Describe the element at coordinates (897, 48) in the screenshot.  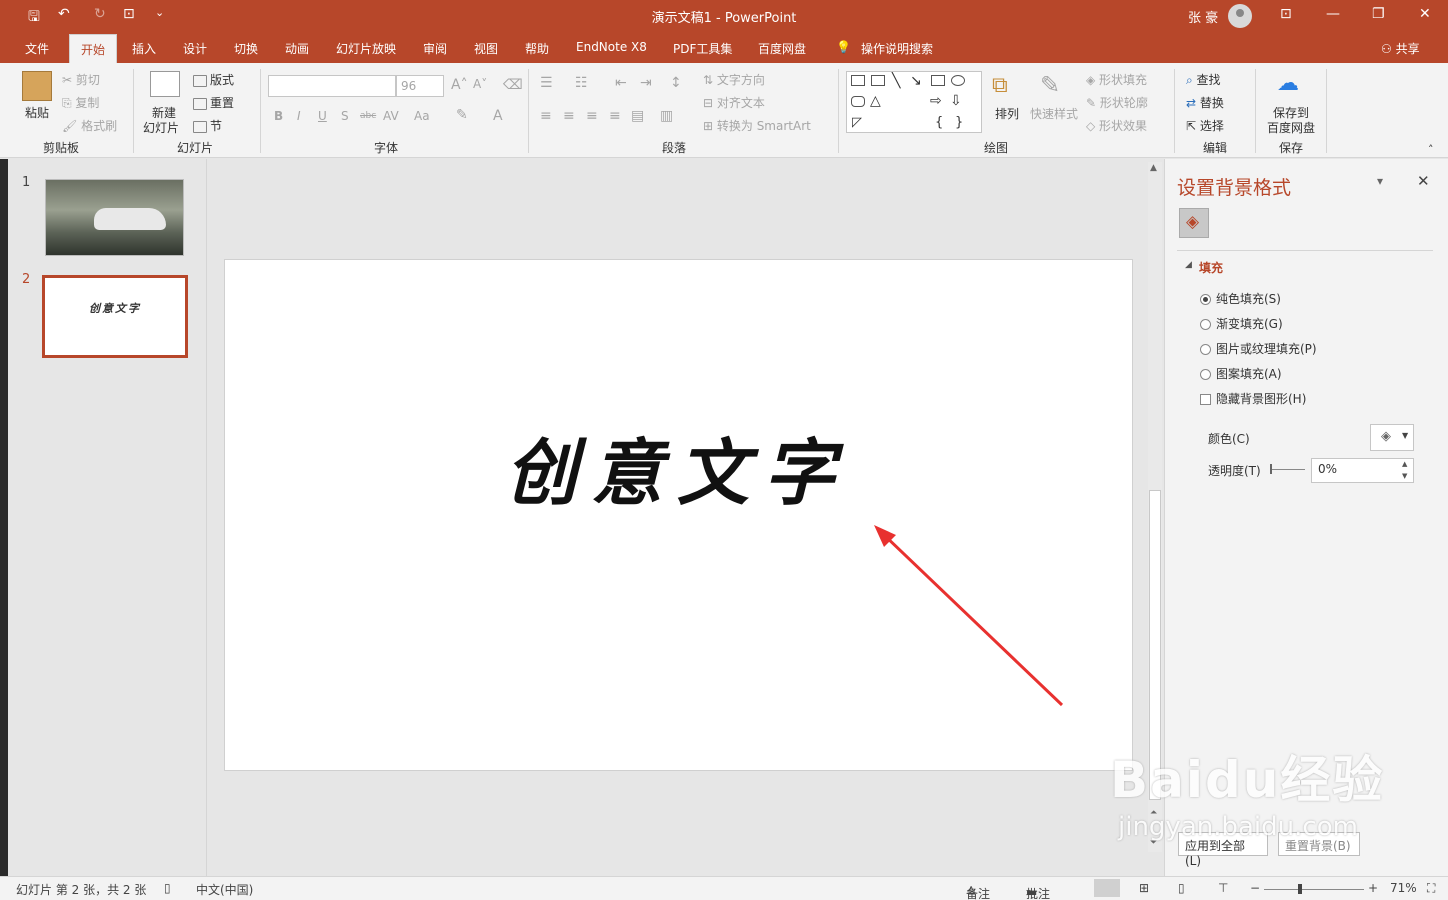
I see `tell-me-search: 操作说明搜索` at that location.